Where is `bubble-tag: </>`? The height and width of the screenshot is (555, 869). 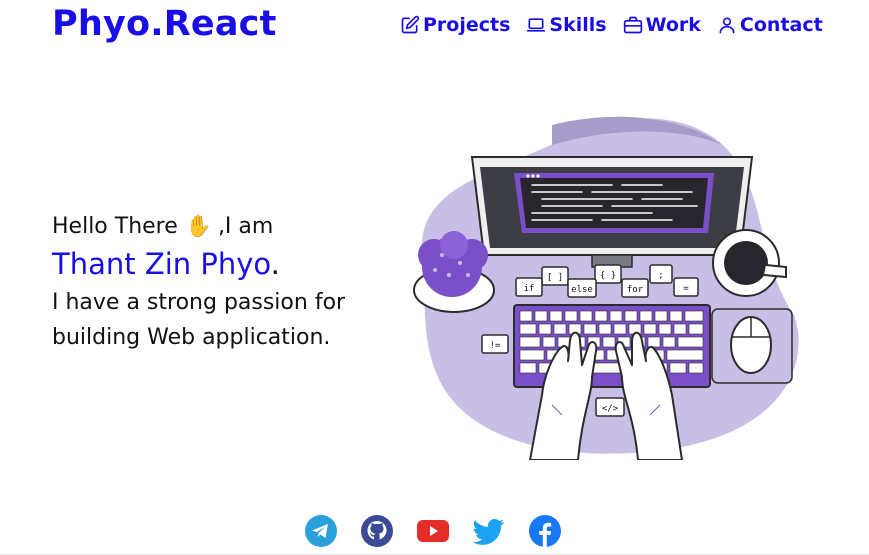 bubble-tag: </> is located at coordinates (610, 407).